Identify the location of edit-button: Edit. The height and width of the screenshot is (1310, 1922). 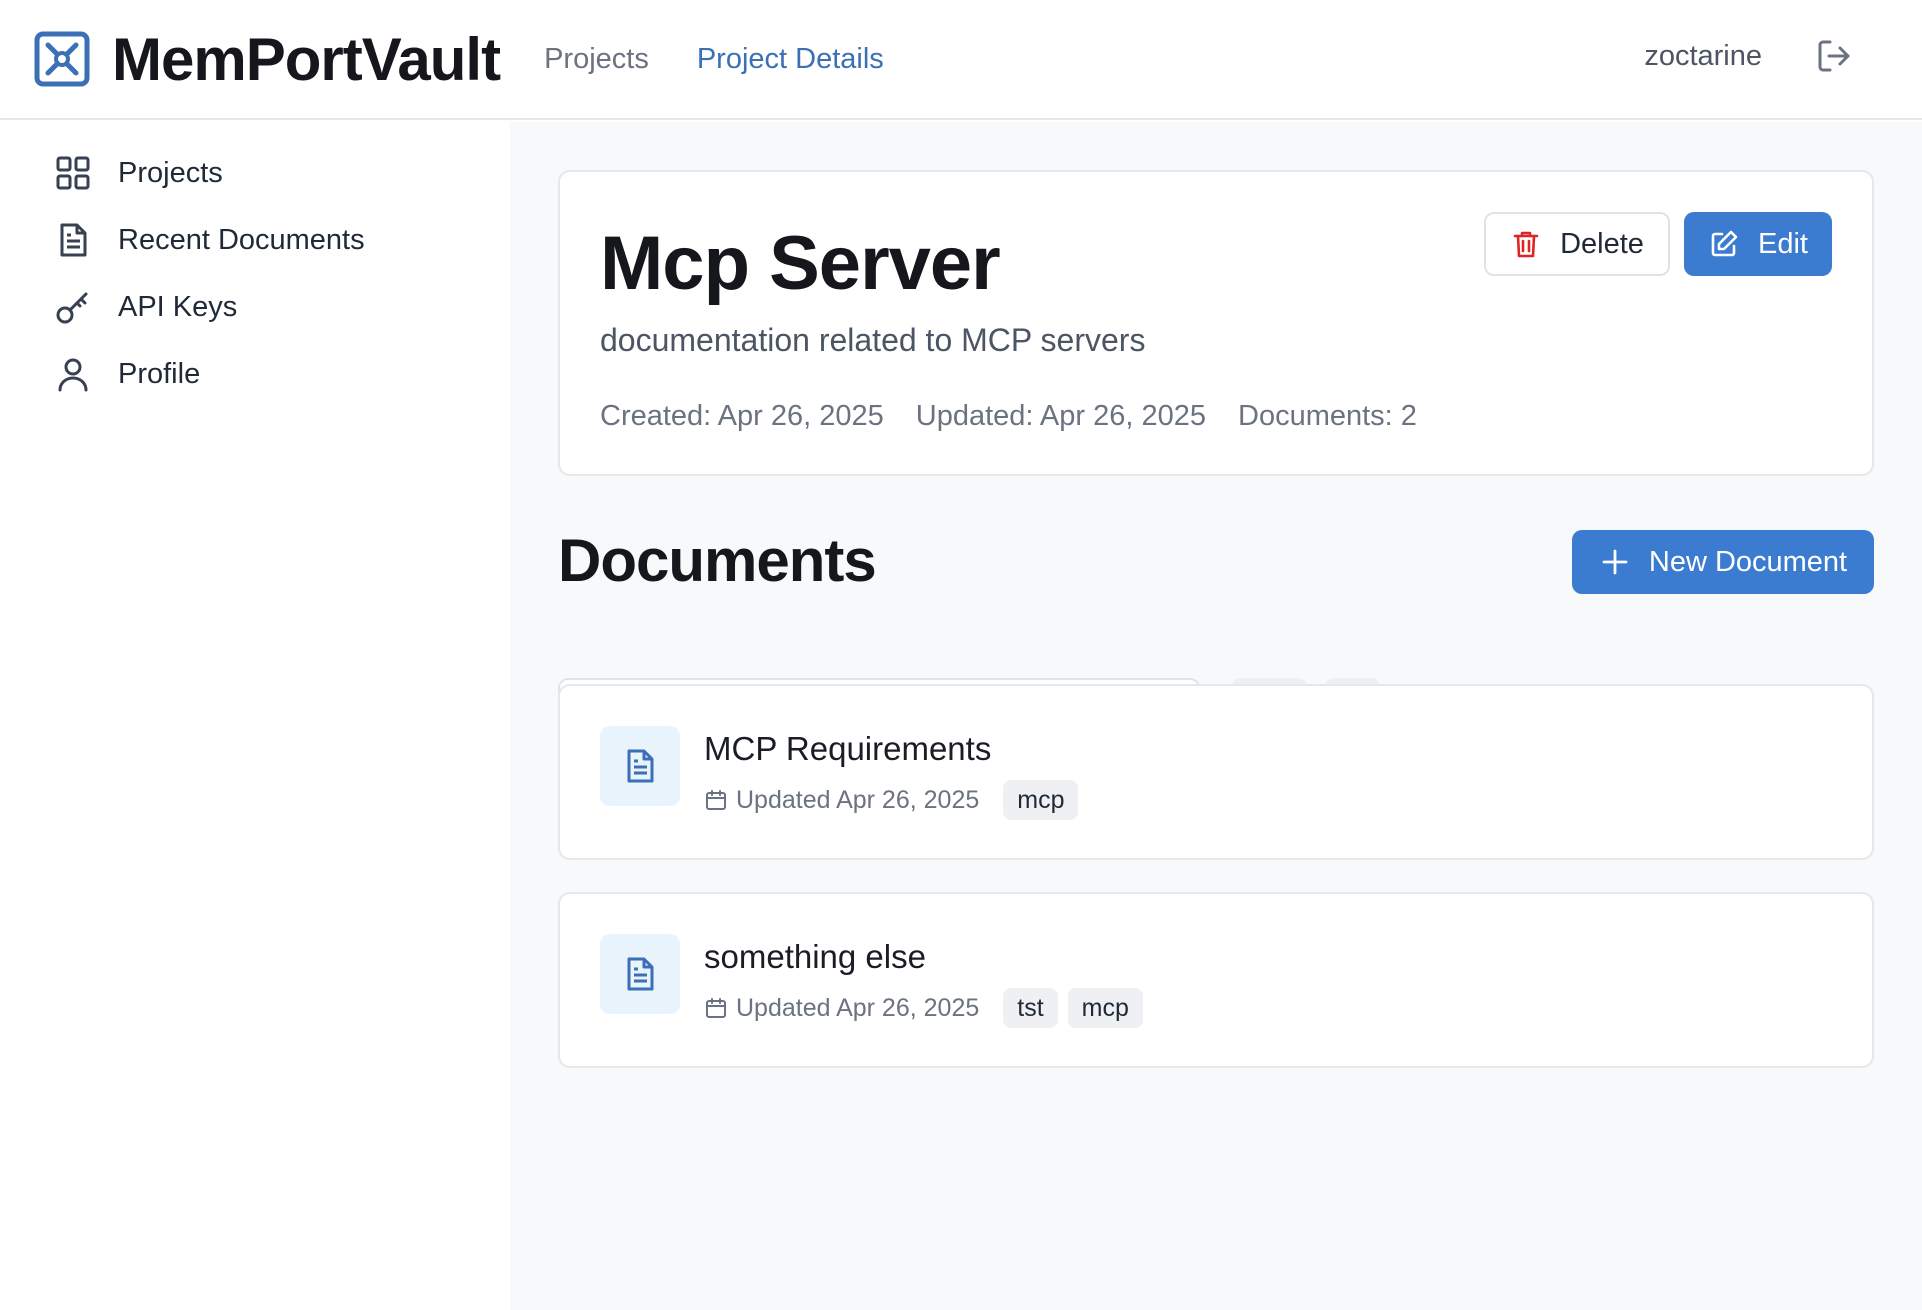
(1758, 244).